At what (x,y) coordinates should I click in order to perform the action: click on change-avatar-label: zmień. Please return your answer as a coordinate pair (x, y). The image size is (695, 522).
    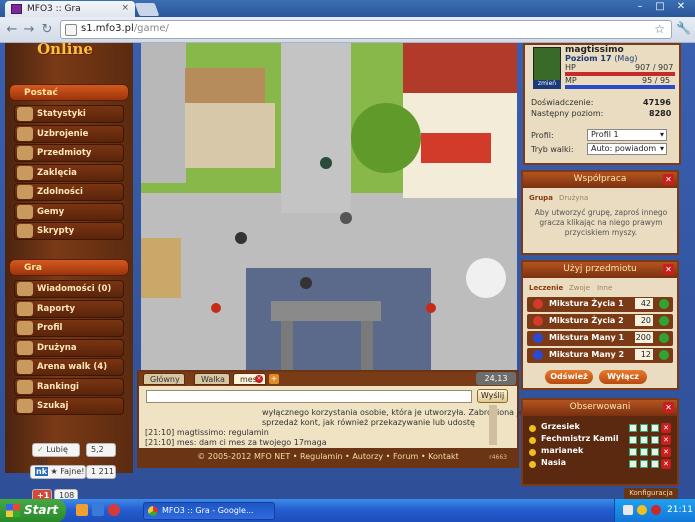
    Looking at the image, I should click on (547, 84).